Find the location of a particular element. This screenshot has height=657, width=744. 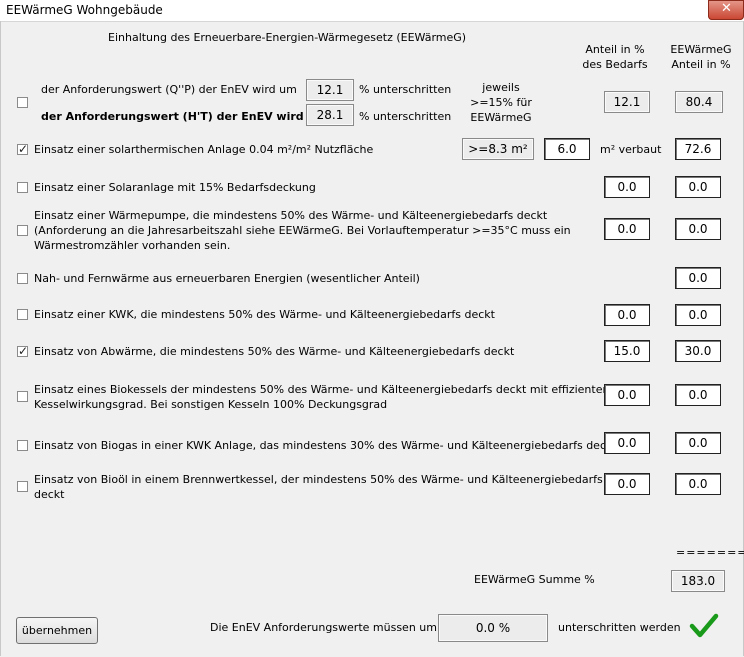

enev-ht-value: 28.1 is located at coordinates (330, 115).